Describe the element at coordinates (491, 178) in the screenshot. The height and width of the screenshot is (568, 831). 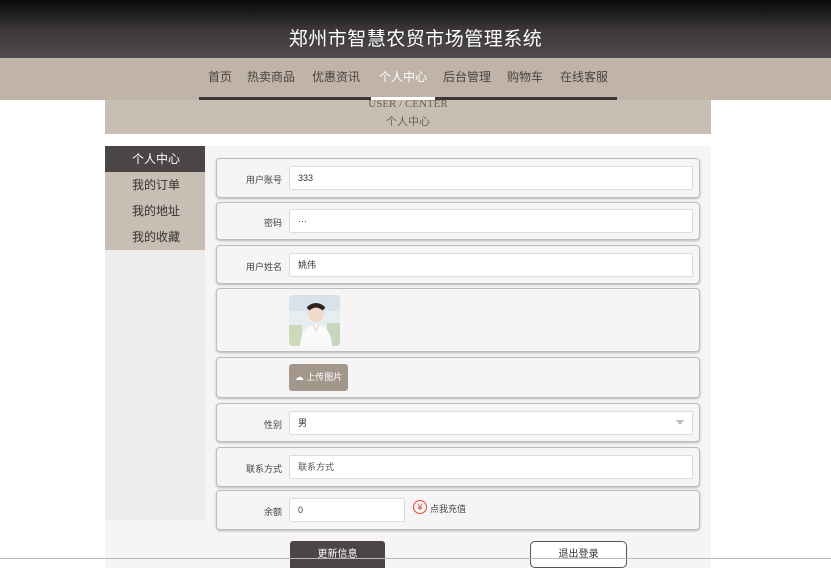
I see `account-field: 333` at that location.